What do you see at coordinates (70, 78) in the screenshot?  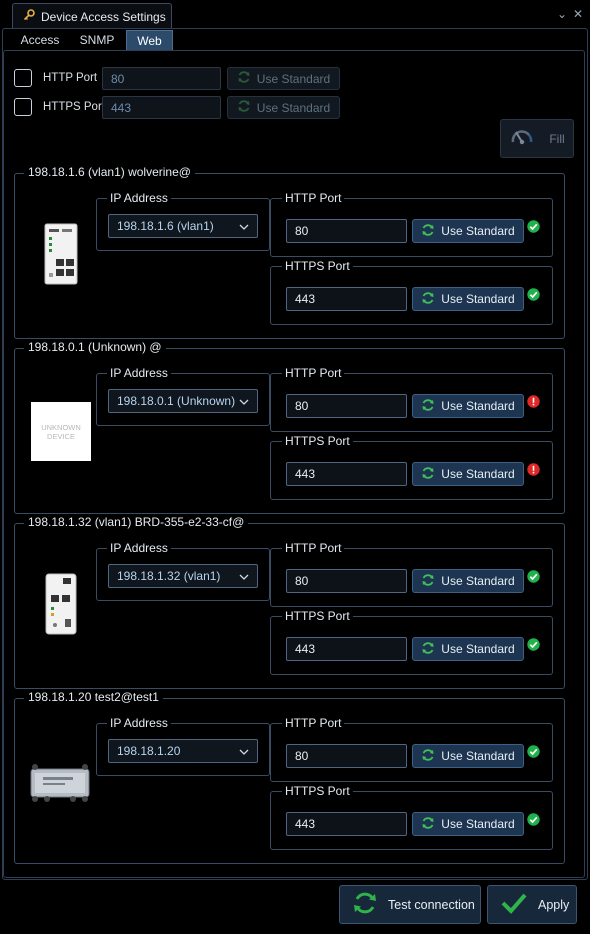 I see `http-port-label: HTTP Port` at bounding box center [70, 78].